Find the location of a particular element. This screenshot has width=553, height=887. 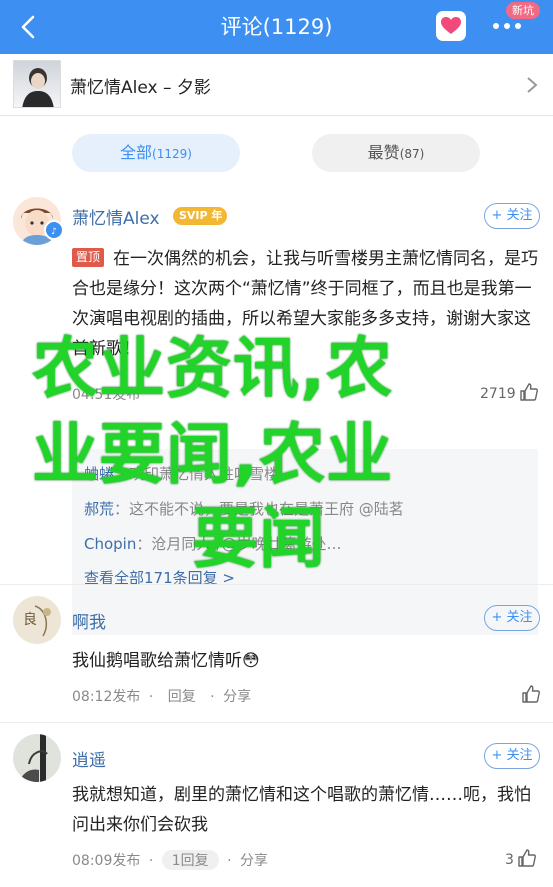

top-bar: 评论(1129) 新坑 is located at coordinates (276, 27).